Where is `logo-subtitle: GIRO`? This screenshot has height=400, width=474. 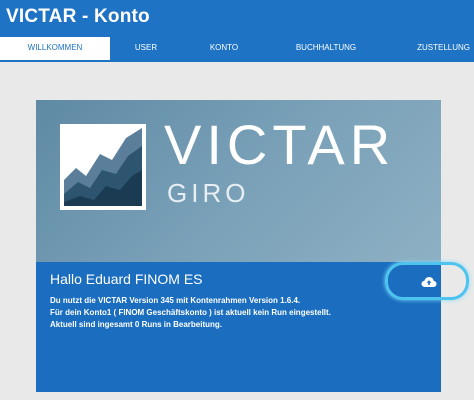 logo-subtitle: GIRO is located at coordinates (208, 193).